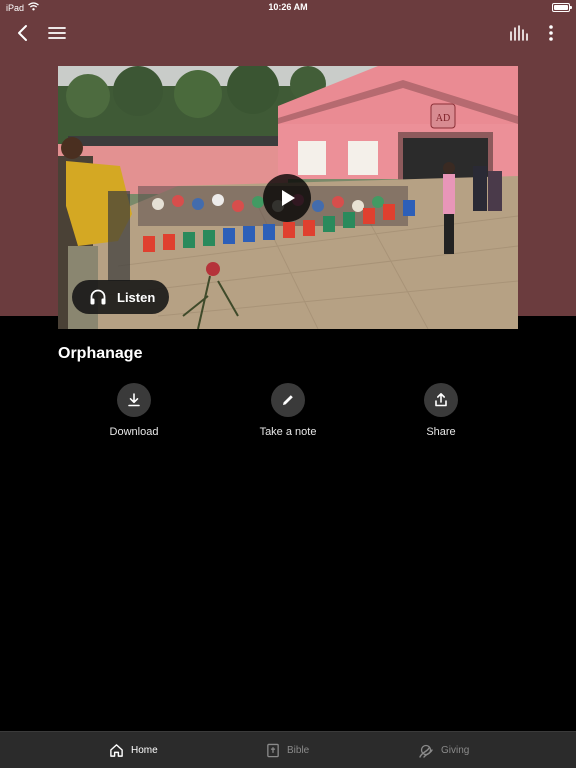  I want to click on download-icon-circle, so click(134, 400).